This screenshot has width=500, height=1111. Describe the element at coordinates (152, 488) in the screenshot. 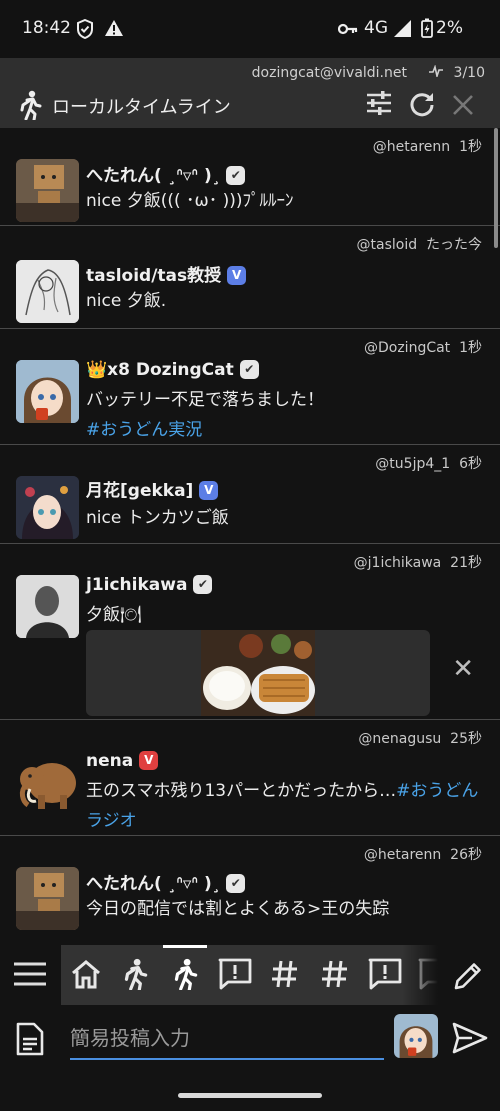

I see `post-display-name: 月花[gekka] V` at that location.